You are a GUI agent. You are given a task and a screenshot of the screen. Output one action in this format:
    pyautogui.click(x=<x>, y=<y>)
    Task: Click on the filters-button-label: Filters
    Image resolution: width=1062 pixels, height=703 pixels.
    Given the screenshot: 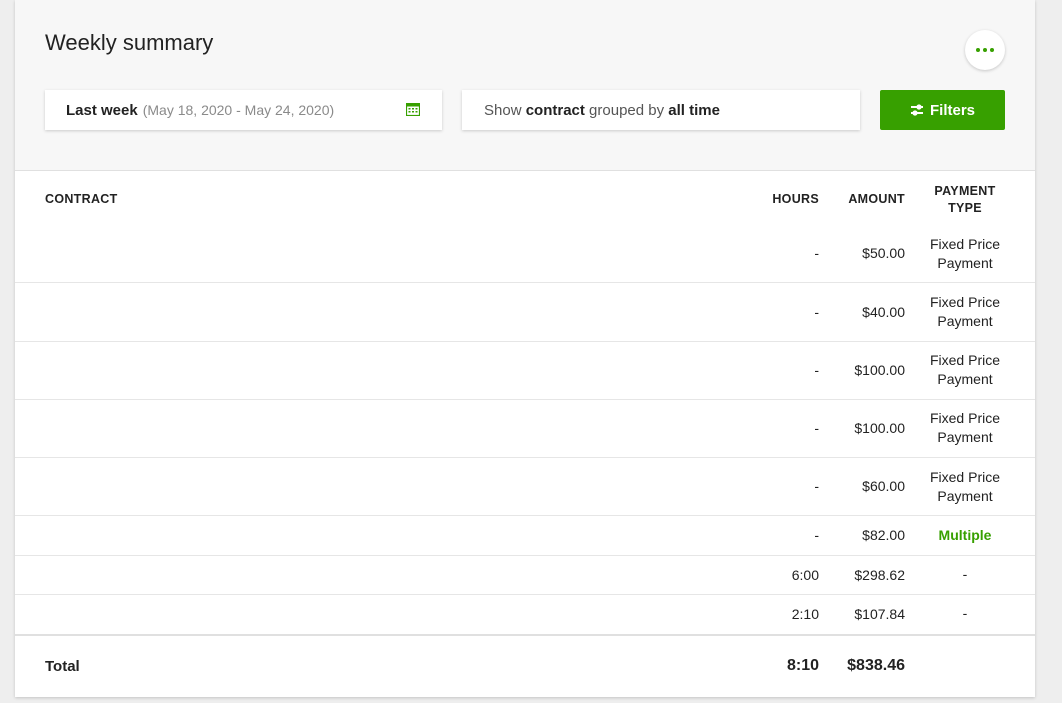 What is the action you would take?
    pyautogui.click(x=952, y=110)
    